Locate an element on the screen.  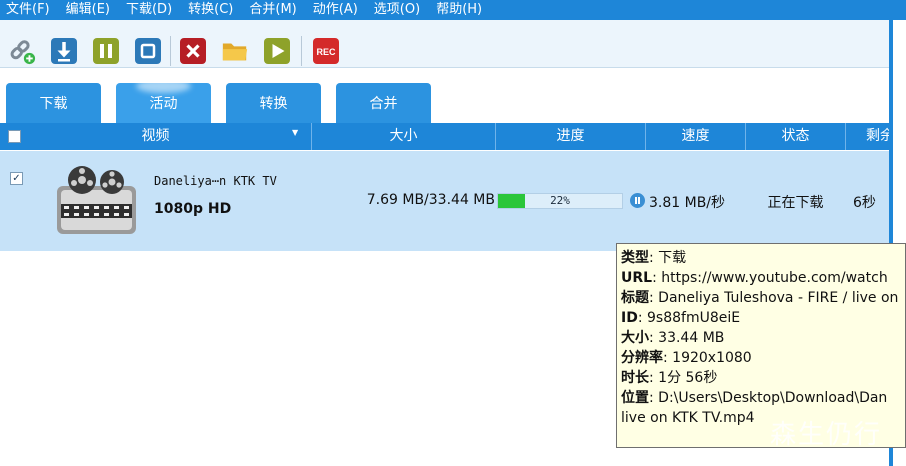
table-header: 视频 ▼ 大小 进度 速度 状态 剩余 is located at coordinates (444, 136).